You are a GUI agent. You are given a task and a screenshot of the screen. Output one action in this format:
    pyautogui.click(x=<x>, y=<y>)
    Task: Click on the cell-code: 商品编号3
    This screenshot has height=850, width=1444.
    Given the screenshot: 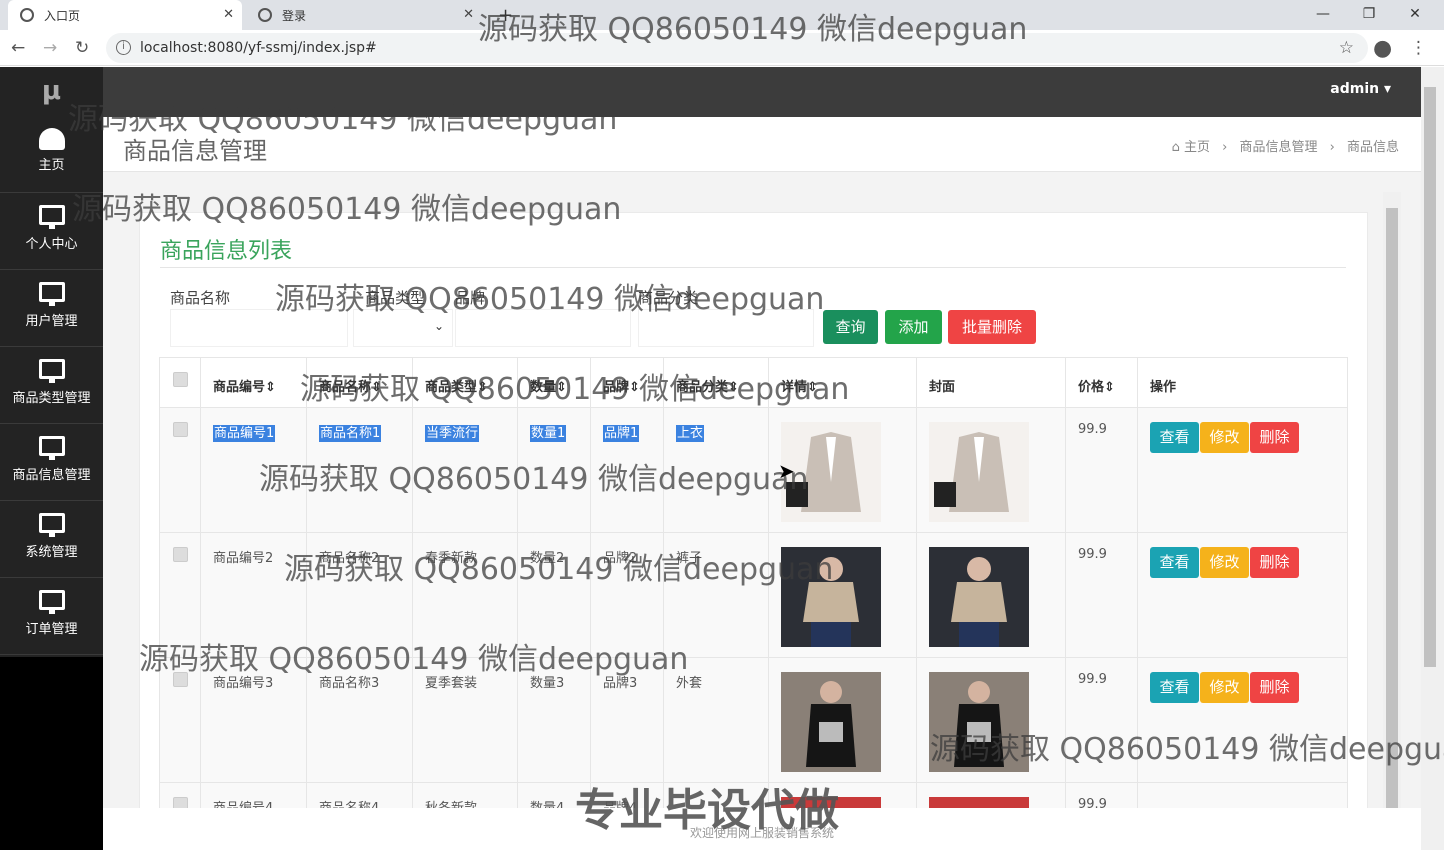 What is the action you would take?
    pyautogui.click(x=253, y=720)
    